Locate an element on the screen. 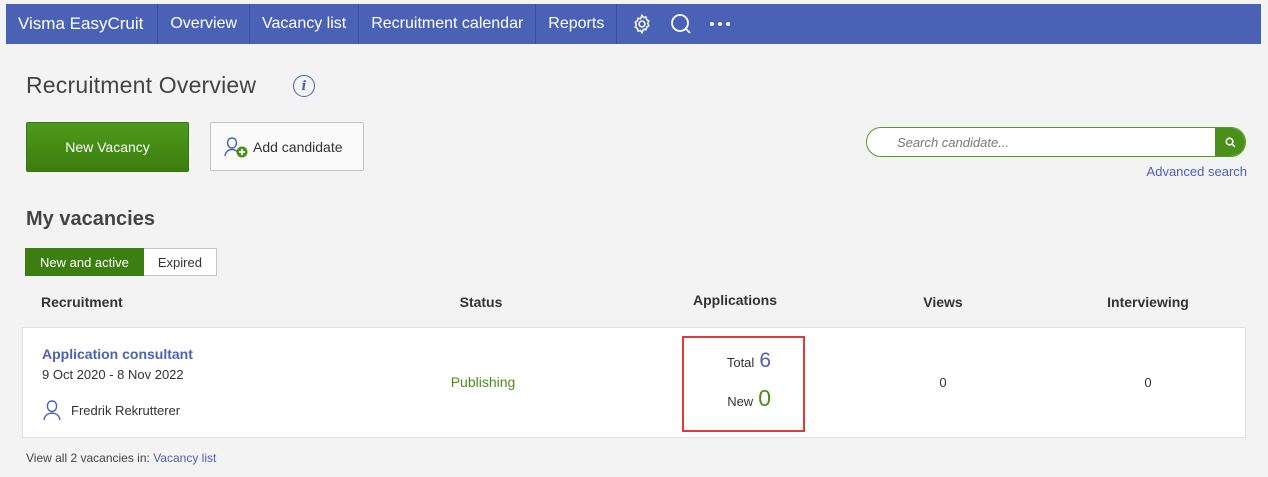 The image size is (1268, 477). view-all-vacancies: View all 2 vacancies in: Vacancy list is located at coordinates (121, 458).